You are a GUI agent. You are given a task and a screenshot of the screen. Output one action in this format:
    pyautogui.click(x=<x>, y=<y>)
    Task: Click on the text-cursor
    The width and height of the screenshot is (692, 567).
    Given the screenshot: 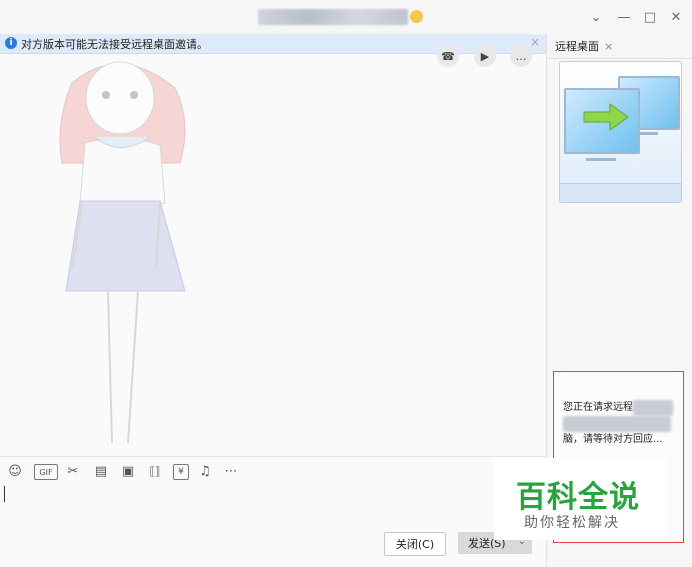 What is the action you would take?
    pyautogui.click(x=4, y=494)
    